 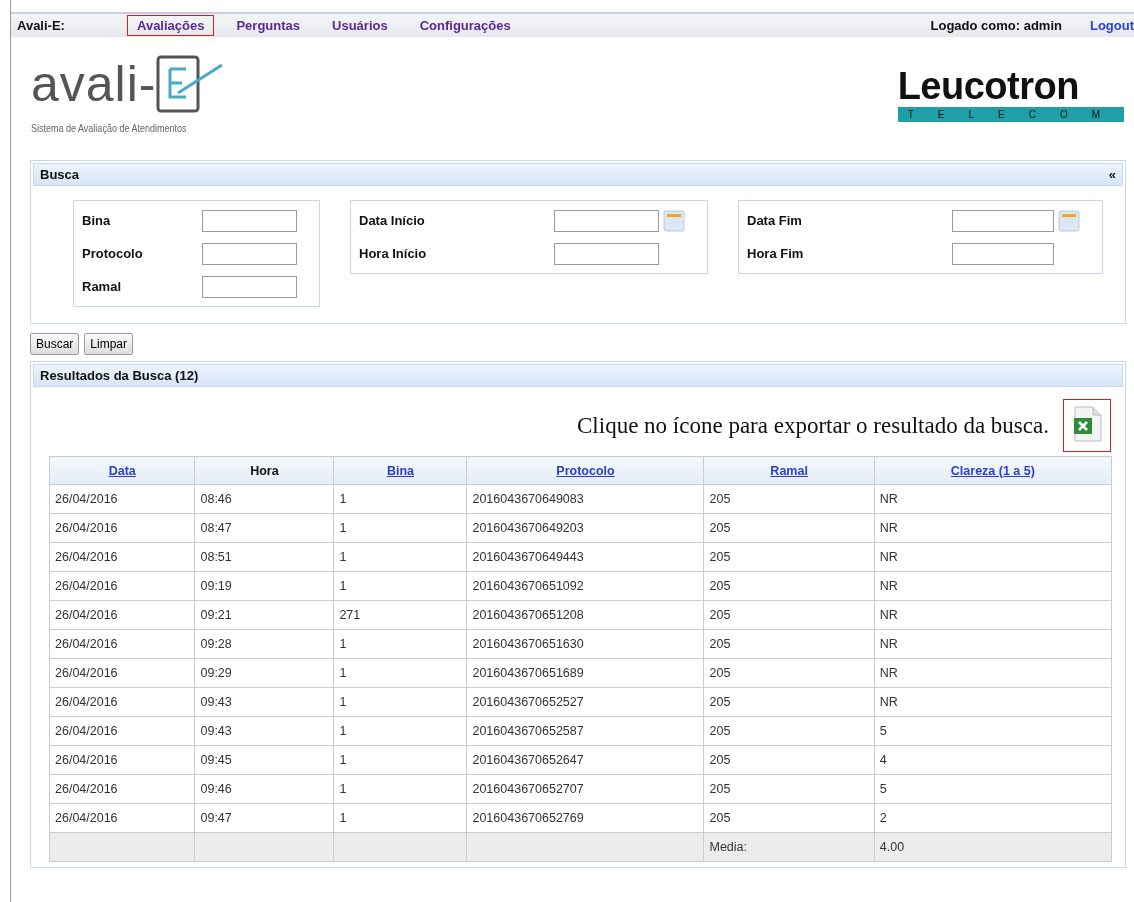 I want to click on sort-link: Data, so click(x=122, y=470).